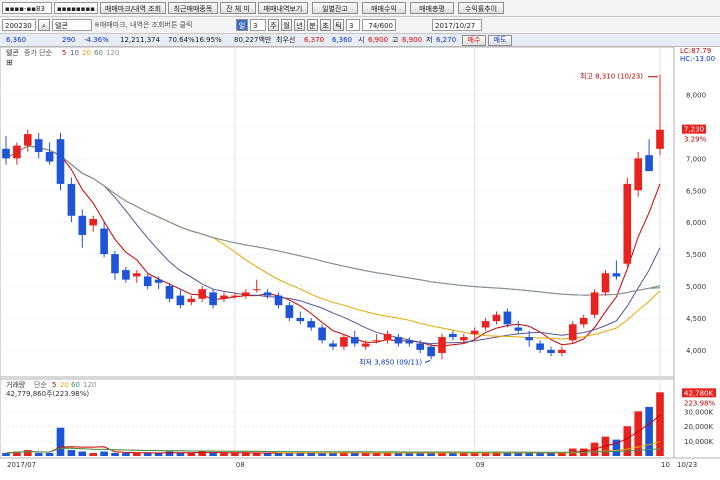 The height and width of the screenshot is (480, 720). Describe the element at coordinates (432, 8) in the screenshot. I see `trade-amount-button: 매매총평` at that location.